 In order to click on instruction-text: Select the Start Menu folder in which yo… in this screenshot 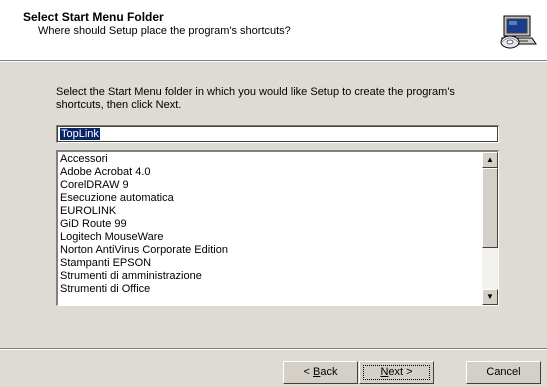, I will do `click(255, 98)`.